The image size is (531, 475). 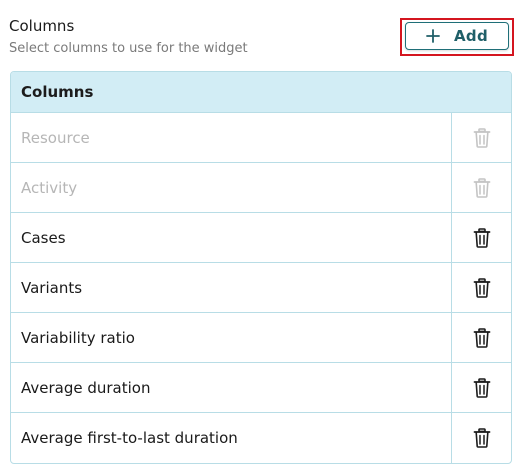 I want to click on column-name: Variants, so click(x=52, y=287).